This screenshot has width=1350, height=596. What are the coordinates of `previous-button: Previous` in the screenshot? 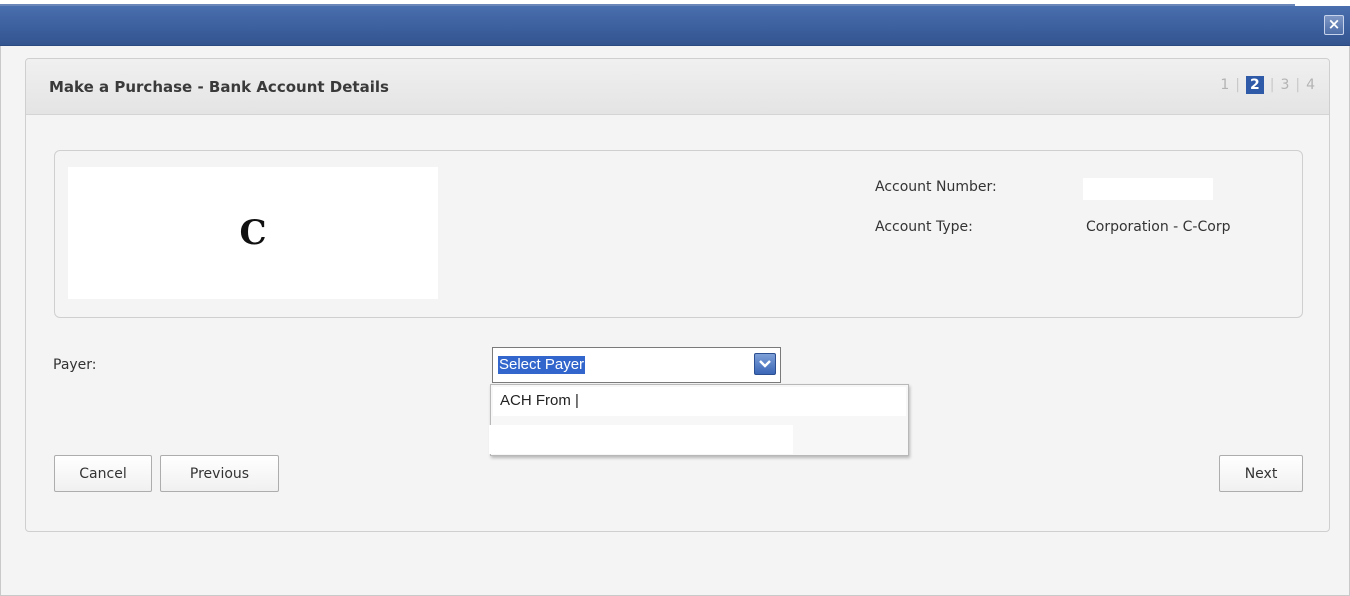 It's located at (219, 473).